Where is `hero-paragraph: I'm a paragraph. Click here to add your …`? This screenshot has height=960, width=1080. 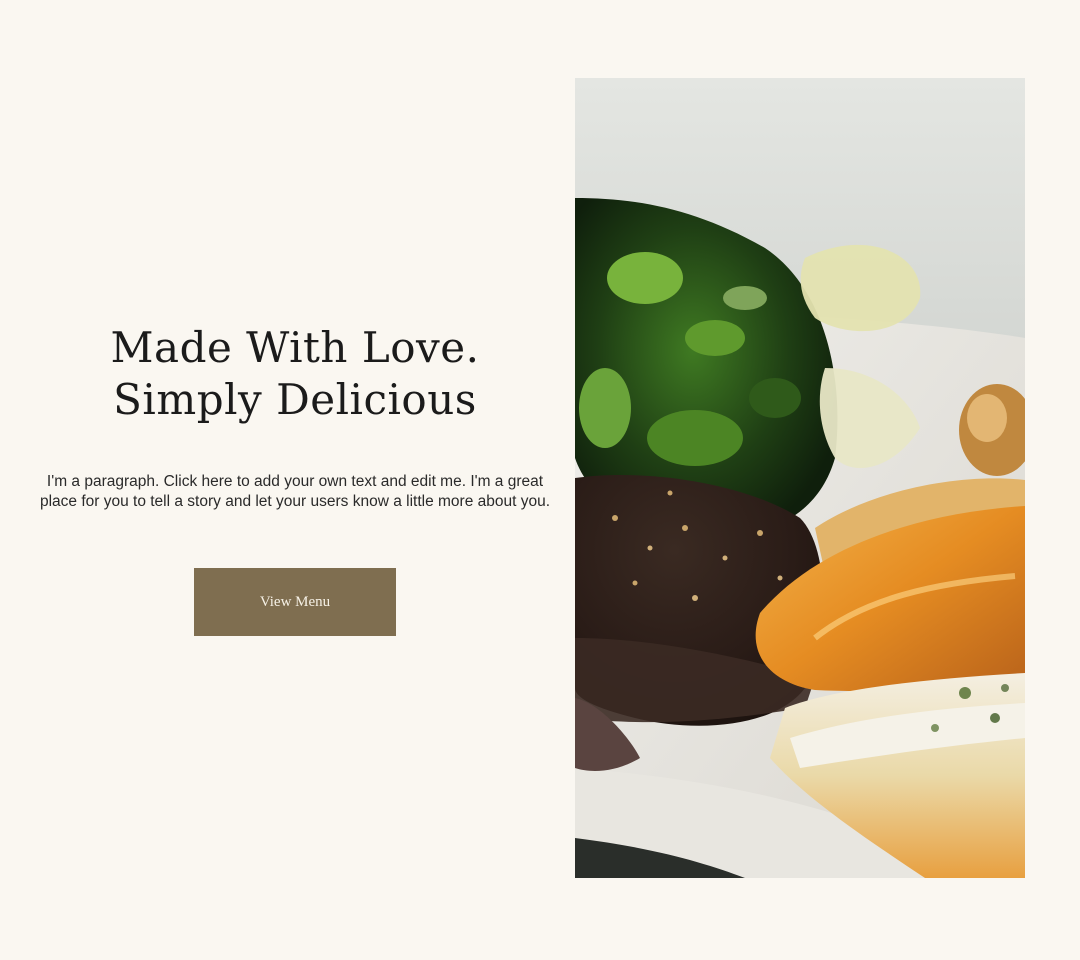 hero-paragraph: I'm a paragraph. Click here to add your … is located at coordinates (295, 491).